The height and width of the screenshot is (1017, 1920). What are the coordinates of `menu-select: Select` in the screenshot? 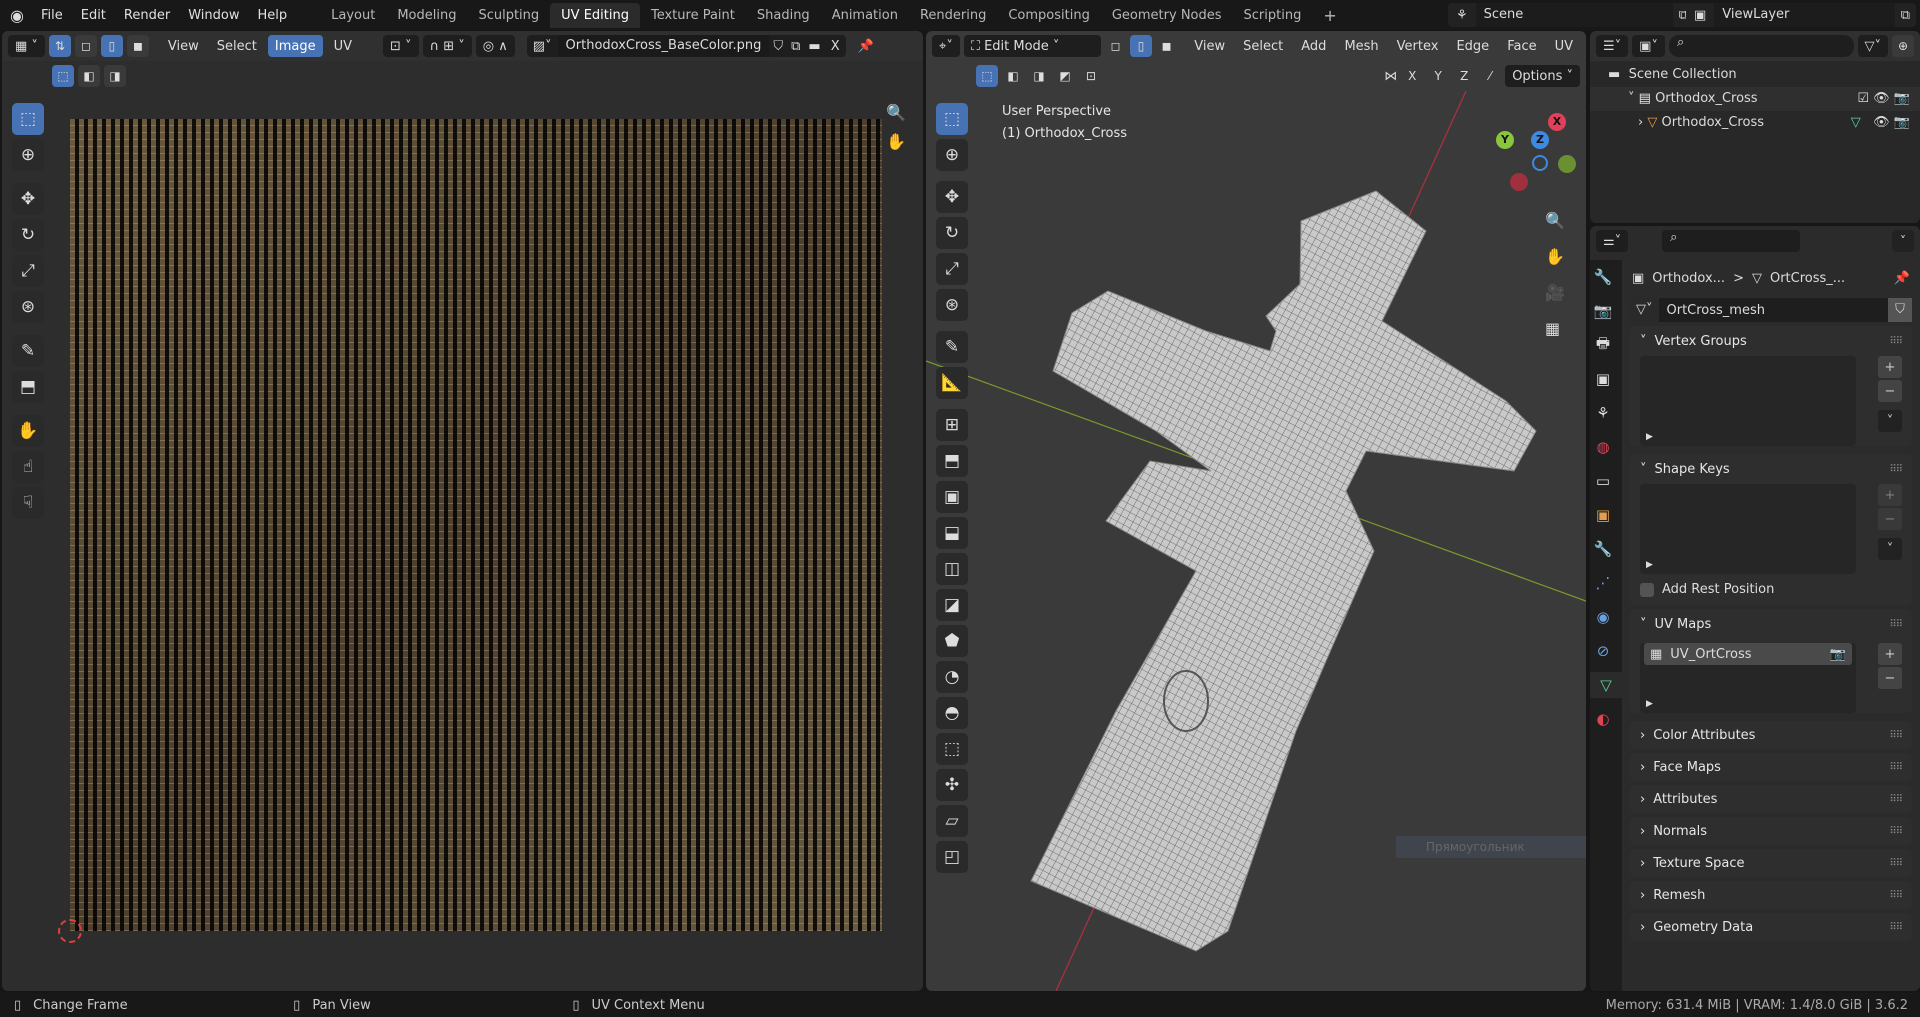 It's located at (237, 46).